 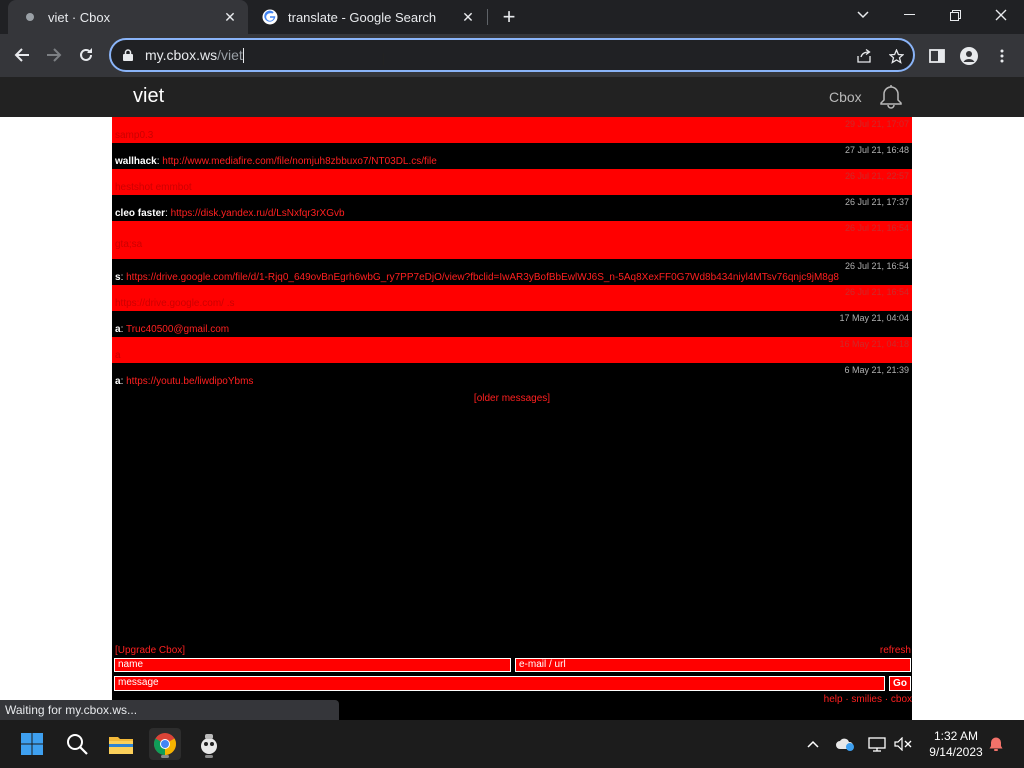 What do you see at coordinates (129, 244) in the screenshot?
I see `message-text: gta;sa` at bounding box center [129, 244].